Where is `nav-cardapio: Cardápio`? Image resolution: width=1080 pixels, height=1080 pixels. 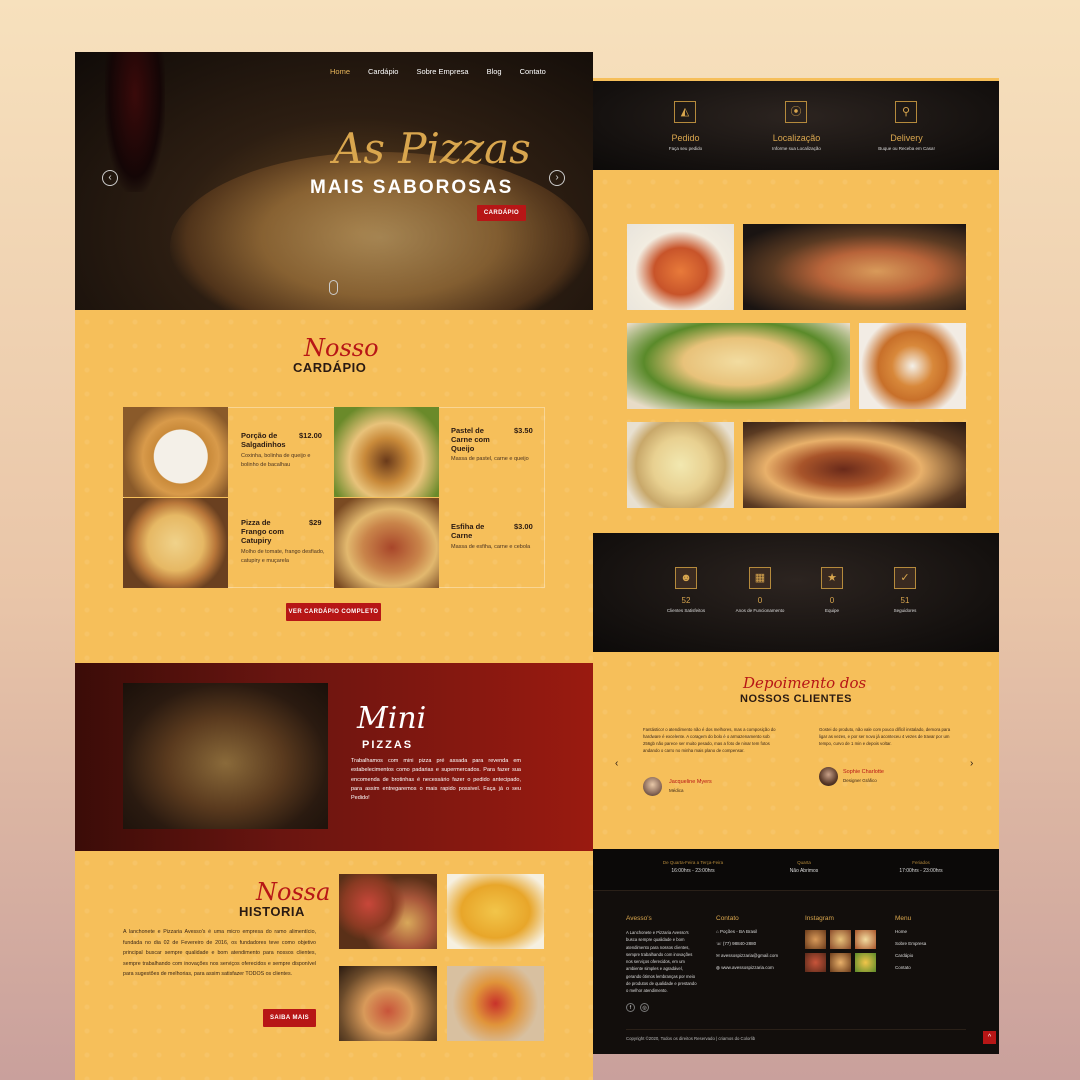 nav-cardapio: Cardápio is located at coordinates (383, 71).